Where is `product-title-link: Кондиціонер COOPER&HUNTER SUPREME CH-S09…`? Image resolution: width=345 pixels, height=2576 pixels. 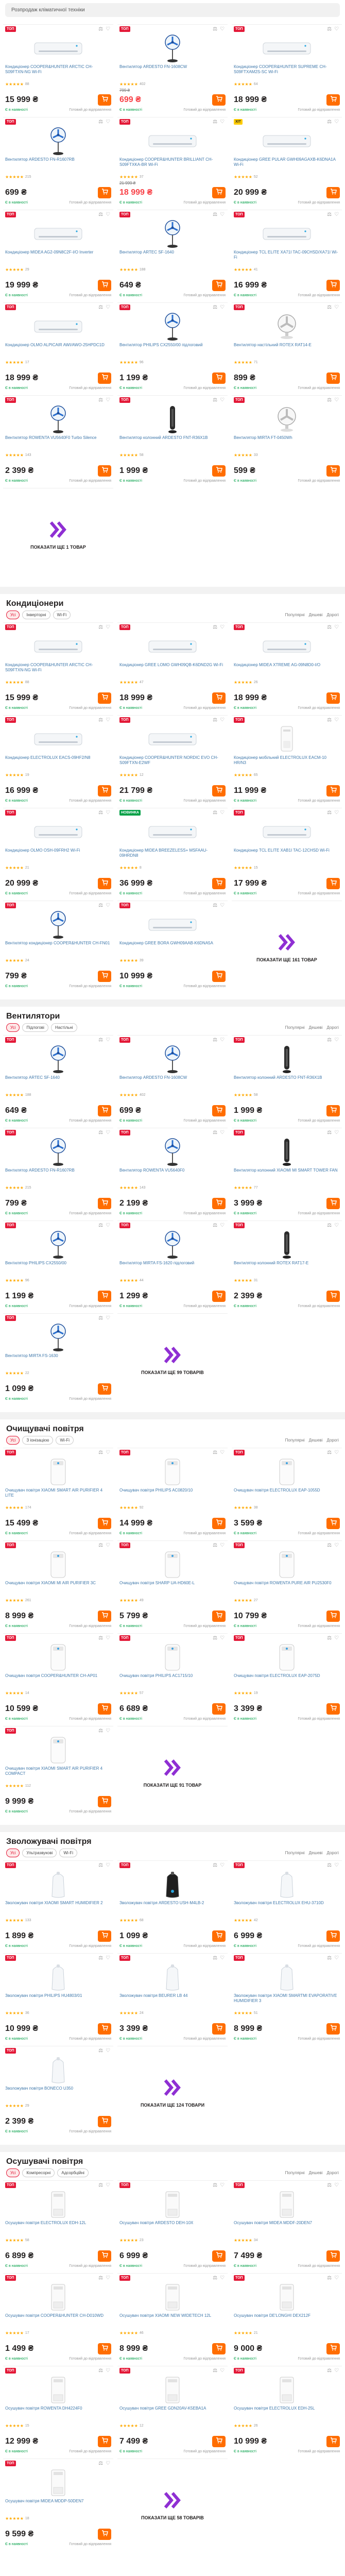
product-title-link: Кондиціонер COOPER&HUNTER SUPREME CH-S09… is located at coordinates (287, 72).